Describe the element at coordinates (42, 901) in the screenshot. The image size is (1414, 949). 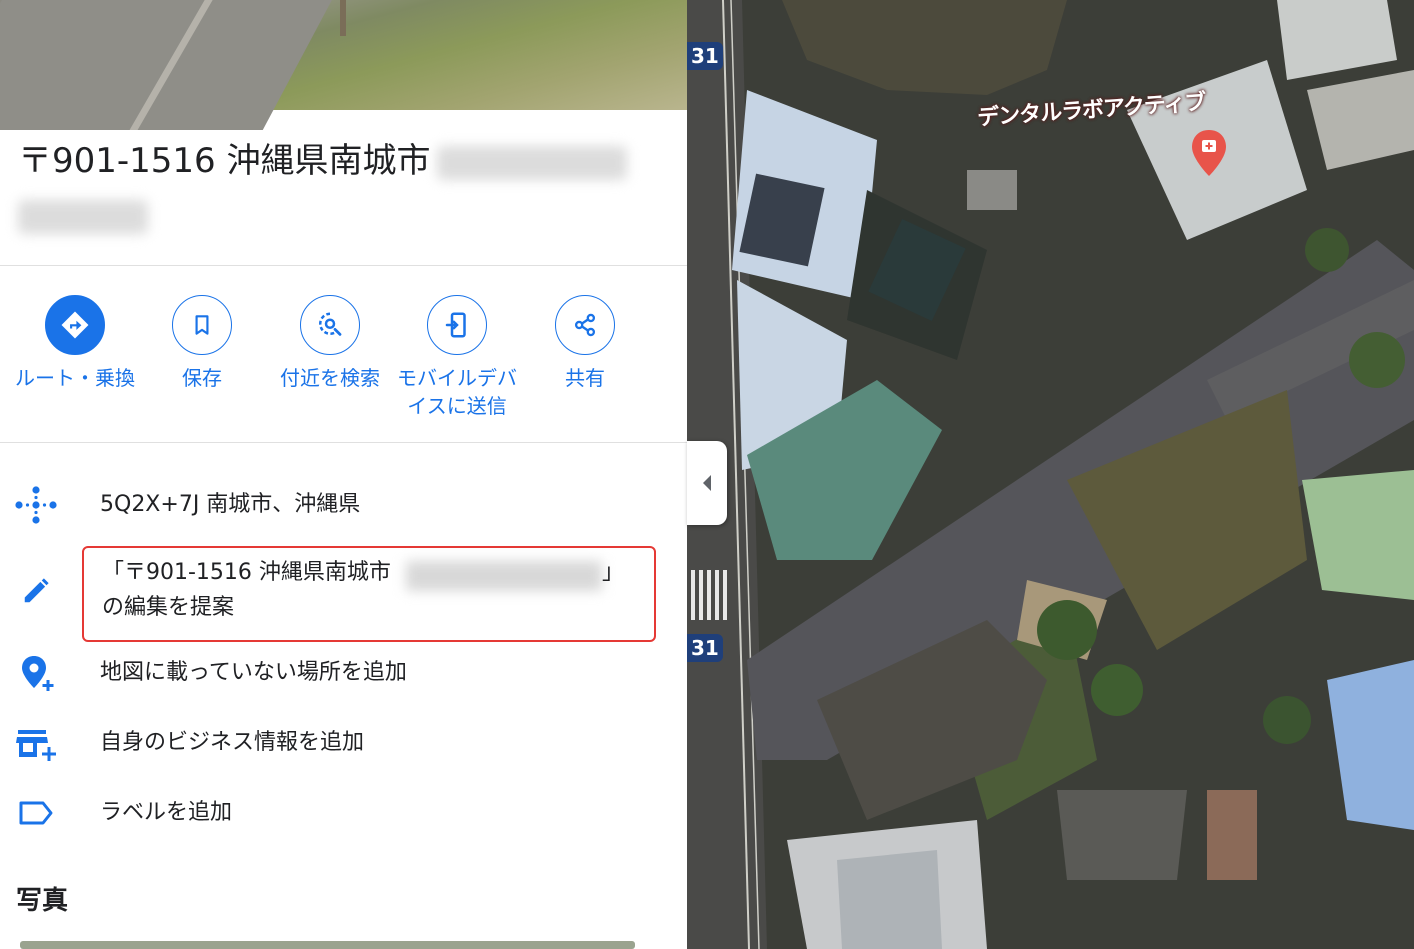
I see `photos-heading: 写真` at that location.